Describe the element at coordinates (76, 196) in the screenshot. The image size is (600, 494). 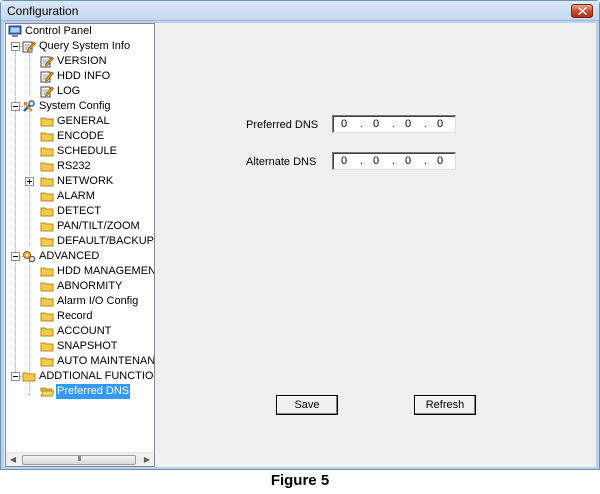
I see `tree-item-label: ALARM` at that location.